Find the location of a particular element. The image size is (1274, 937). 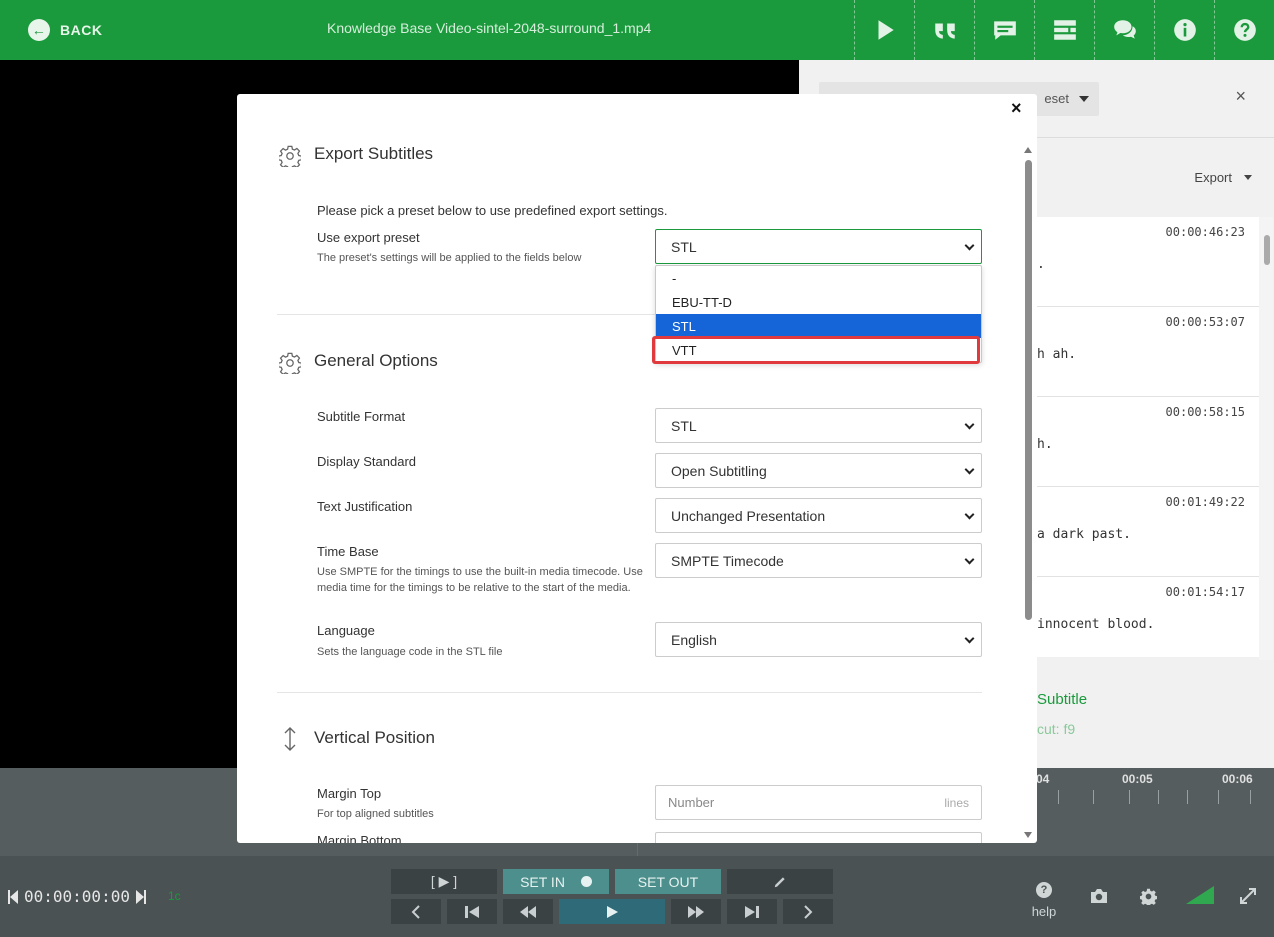

fullscreen-button is located at coordinates (1248, 898).